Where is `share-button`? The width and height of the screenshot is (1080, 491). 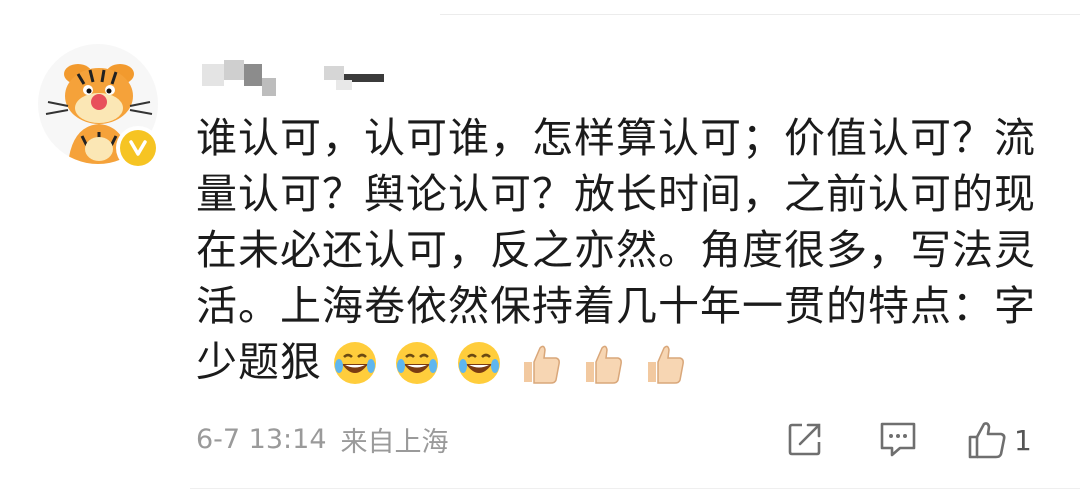
share-button is located at coordinates (805, 439).